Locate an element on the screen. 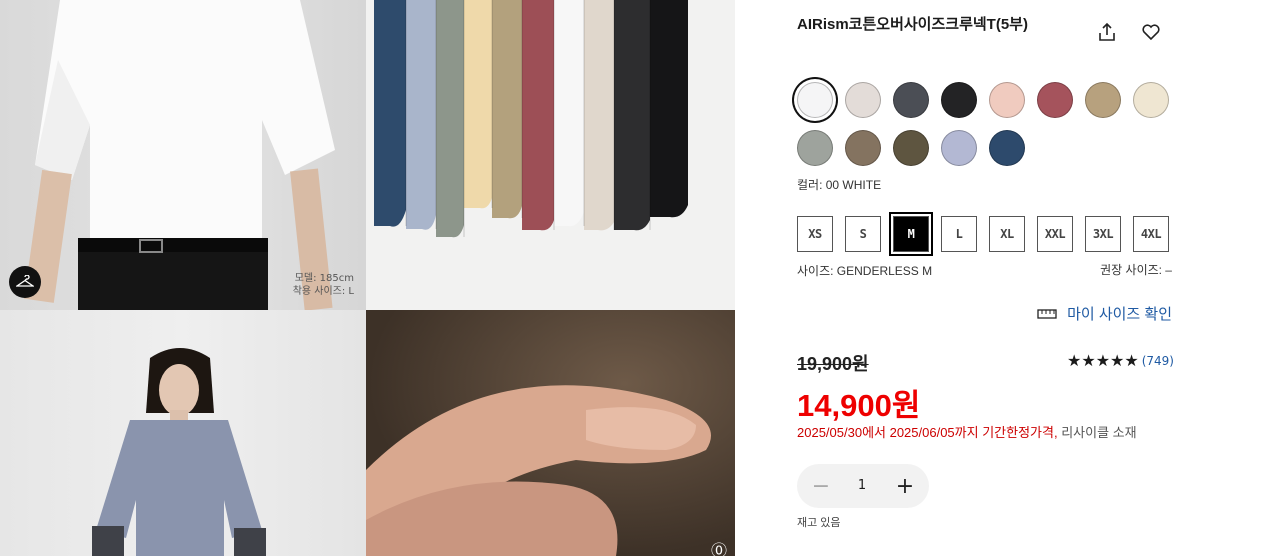  stock-status: 재고 있음 is located at coordinates (819, 523).